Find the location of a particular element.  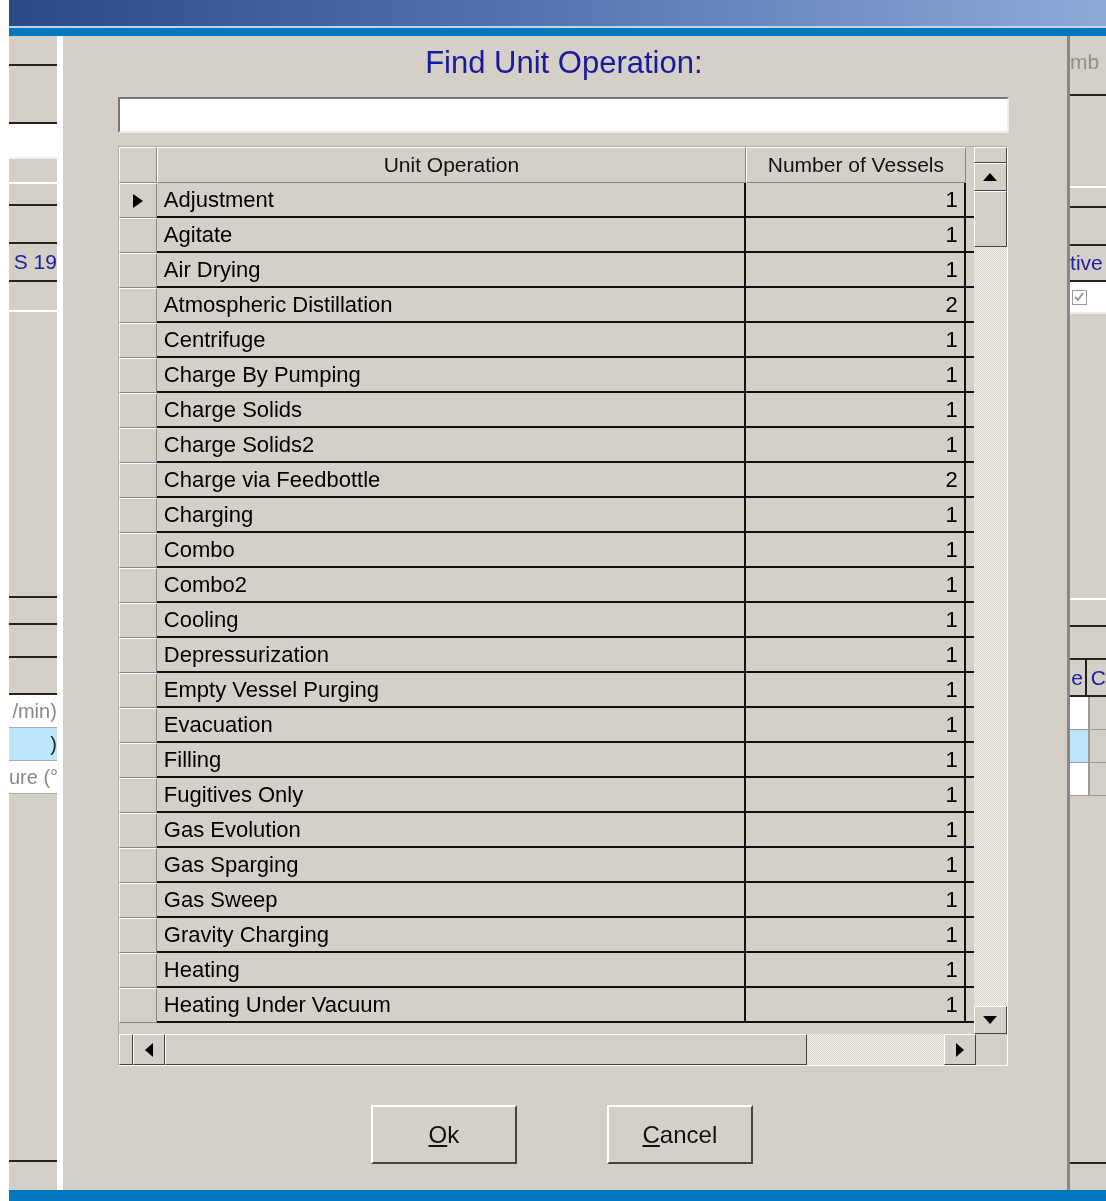

grid-cell: ) is located at coordinates (33, 744).